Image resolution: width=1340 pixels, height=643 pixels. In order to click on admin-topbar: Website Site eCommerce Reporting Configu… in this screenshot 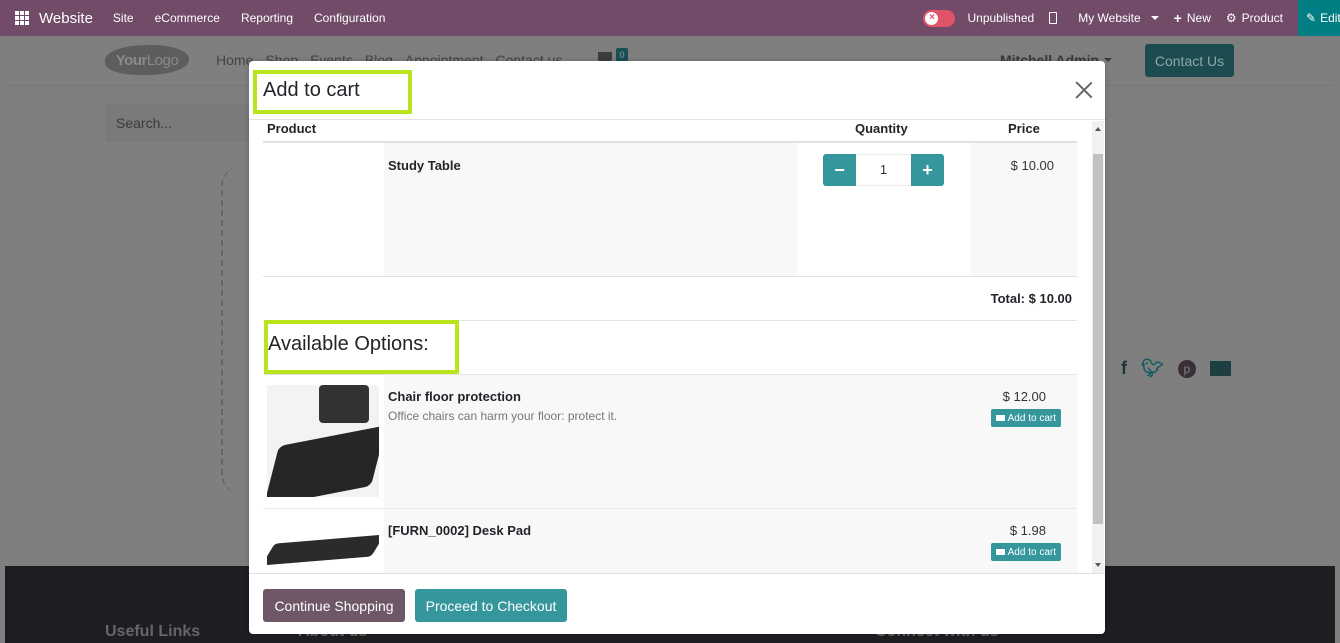, I will do `click(670, 18)`.